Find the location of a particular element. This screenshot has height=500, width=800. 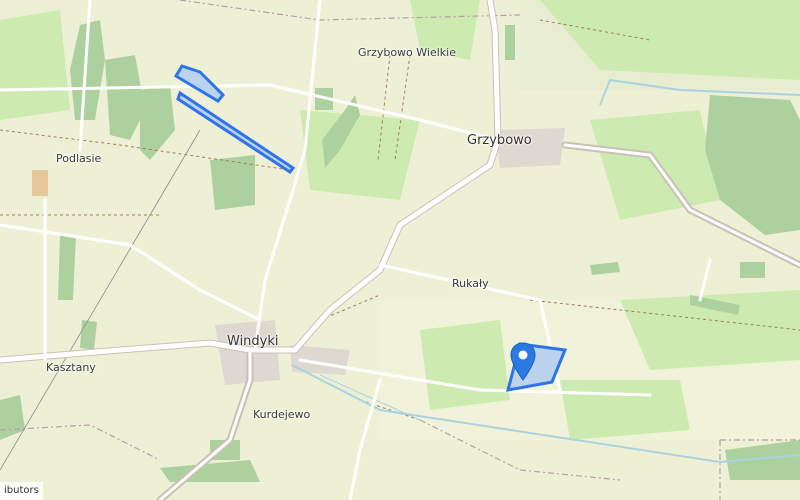

map-pin-icon is located at coordinates (523, 361).